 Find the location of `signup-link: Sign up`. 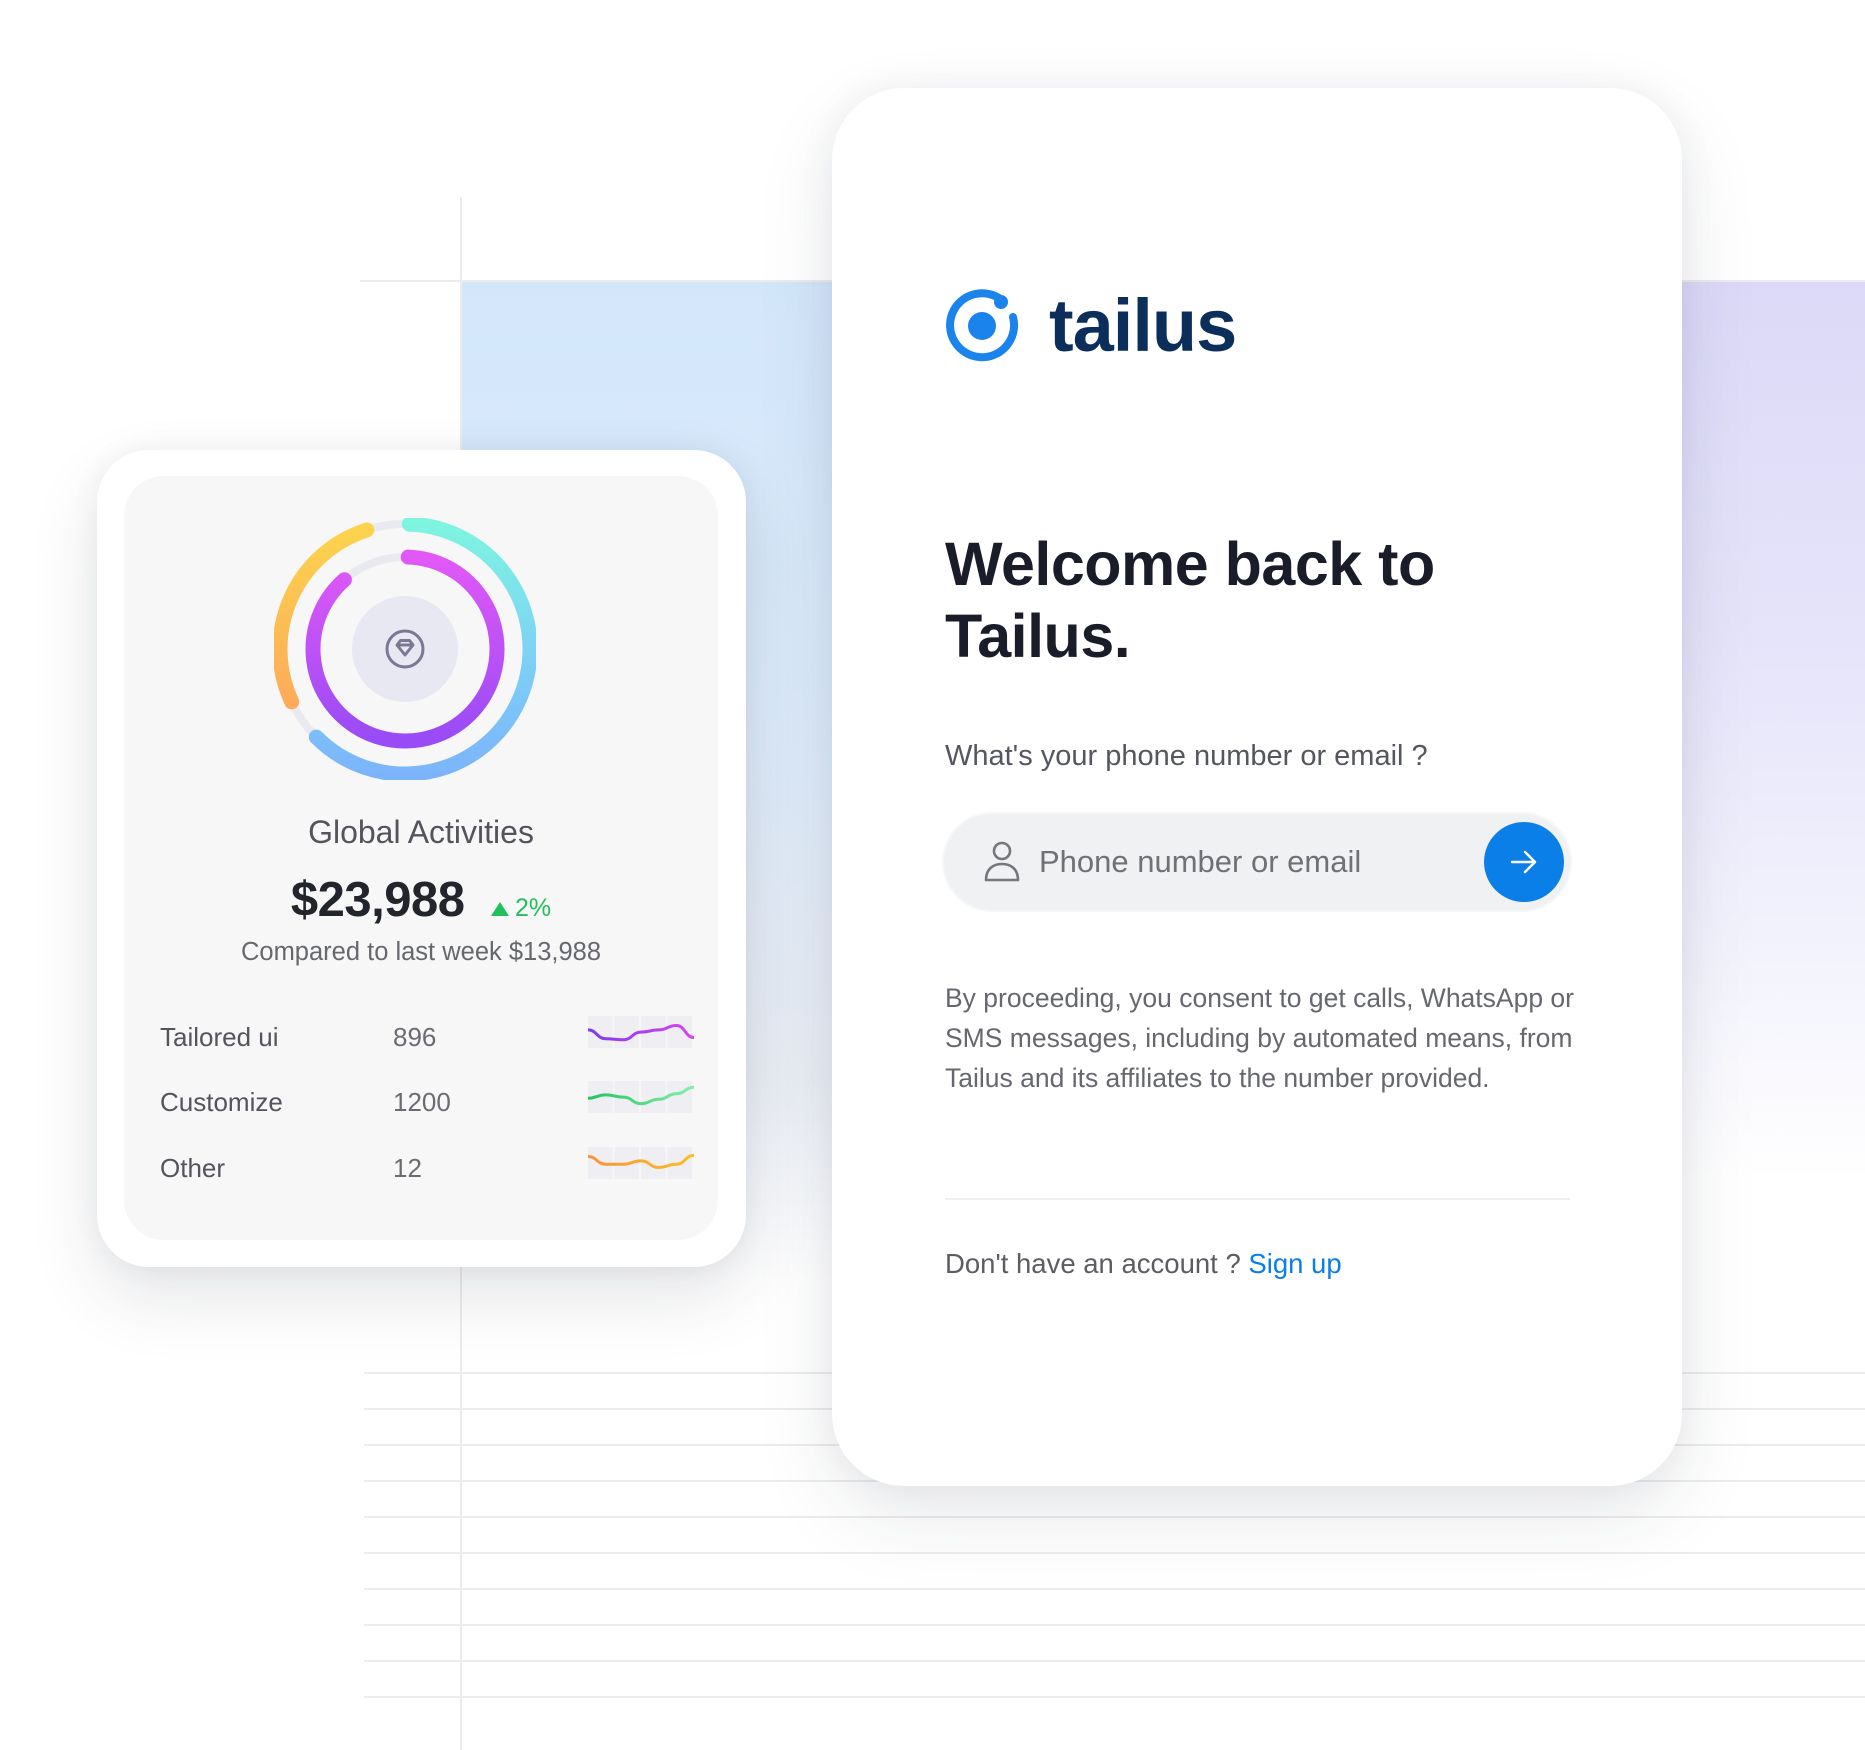

signup-link: Sign up is located at coordinates (1294, 1263).